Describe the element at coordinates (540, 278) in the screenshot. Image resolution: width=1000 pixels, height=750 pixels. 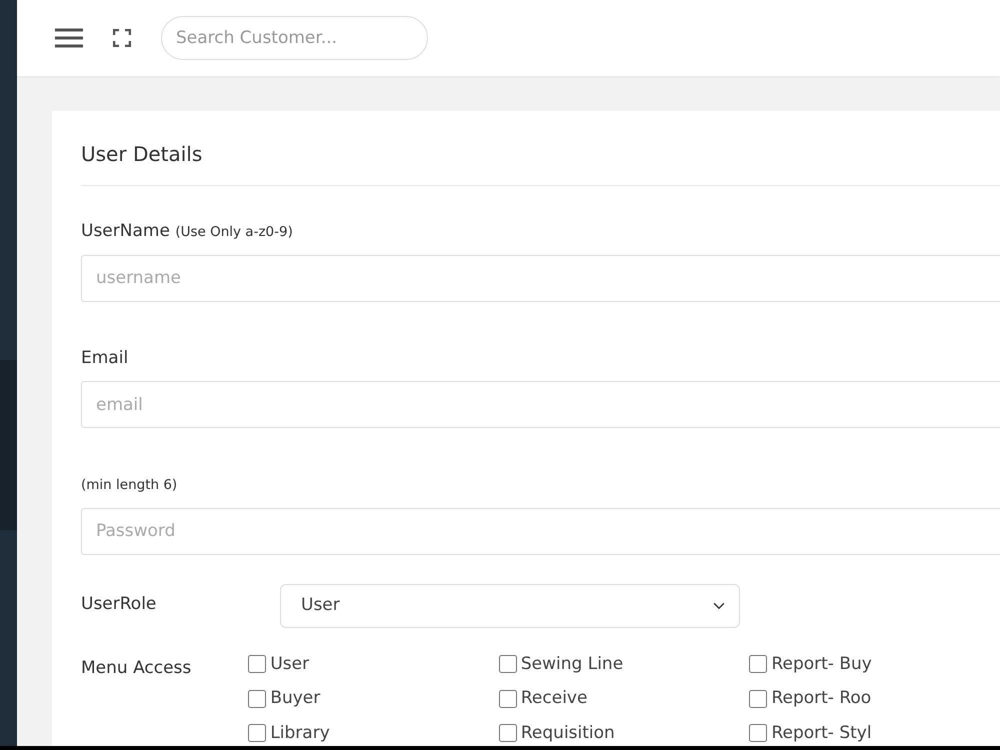
I see `input-field: username` at that location.